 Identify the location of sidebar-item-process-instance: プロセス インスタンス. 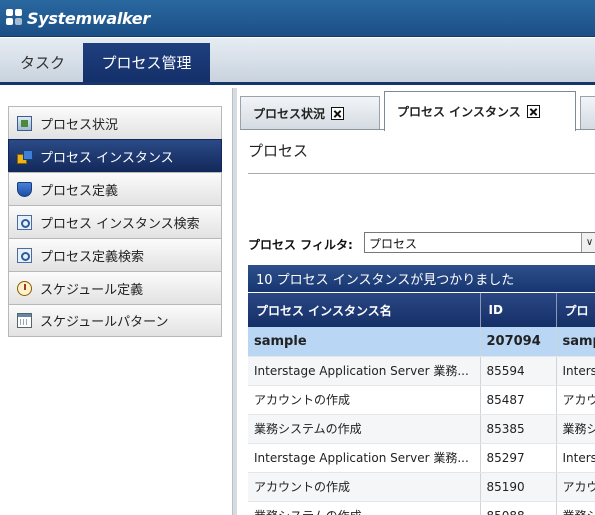
(115, 155).